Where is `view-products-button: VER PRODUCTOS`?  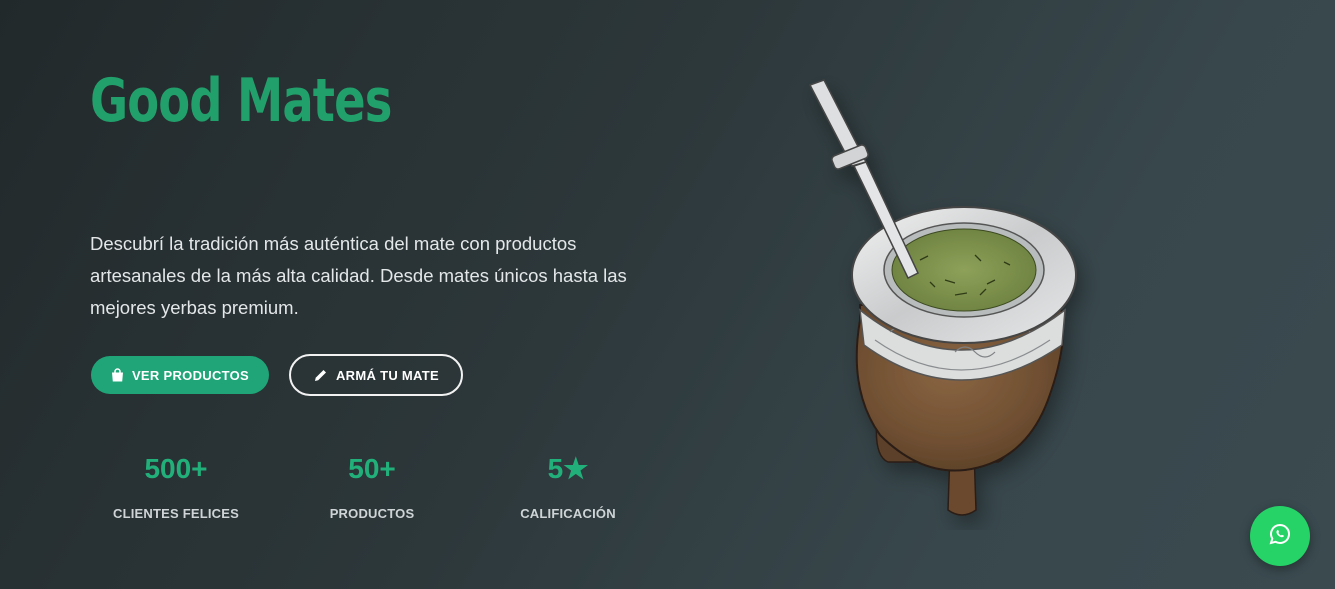 view-products-button: VER PRODUCTOS is located at coordinates (180, 375).